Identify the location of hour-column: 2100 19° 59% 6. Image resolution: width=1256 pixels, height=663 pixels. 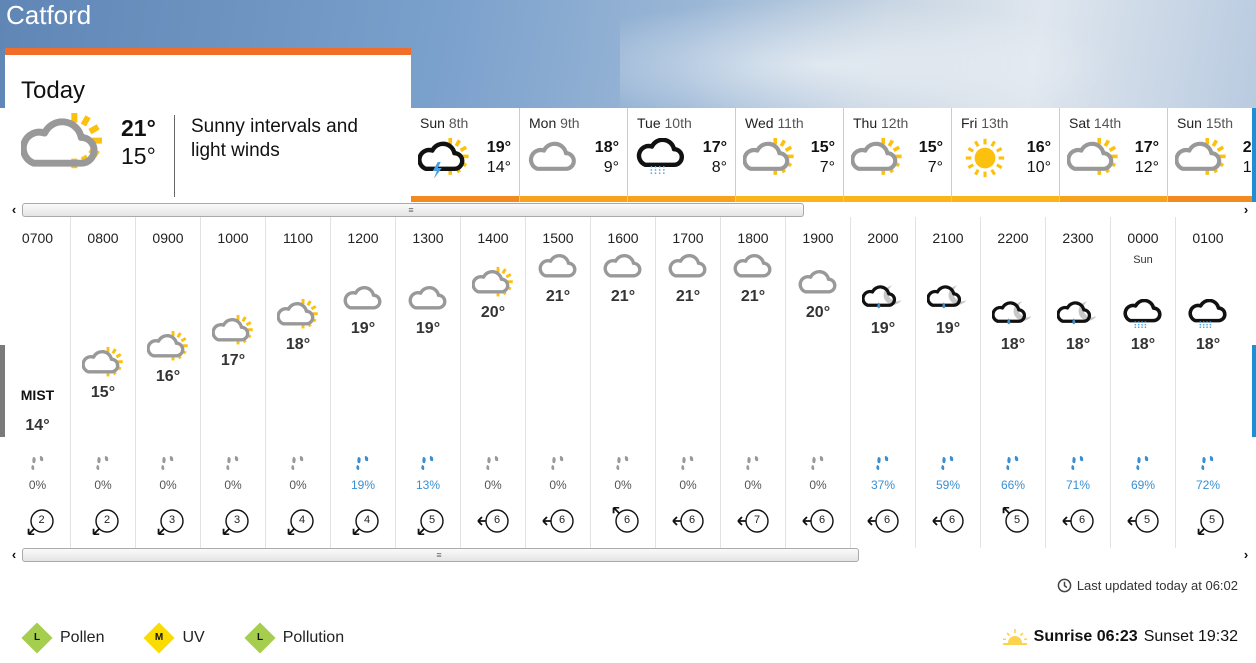
(947, 382).